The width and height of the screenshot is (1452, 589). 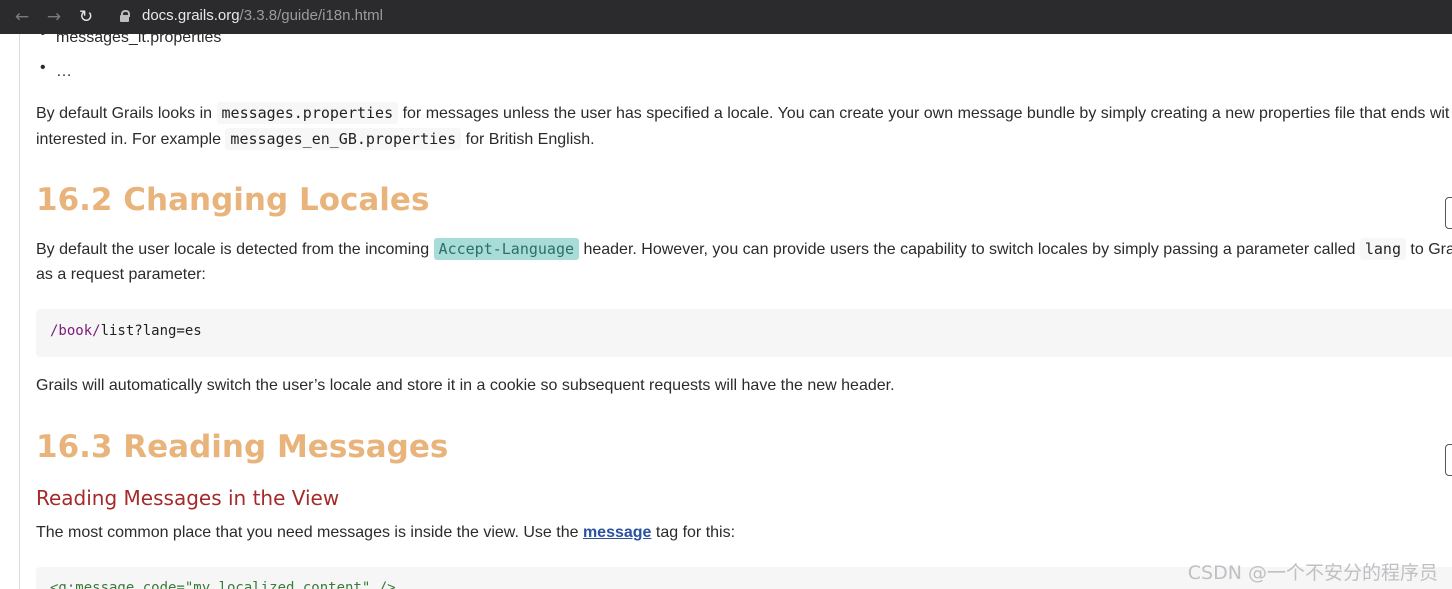 I want to click on inline-code: messages.properties, so click(x=307, y=113).